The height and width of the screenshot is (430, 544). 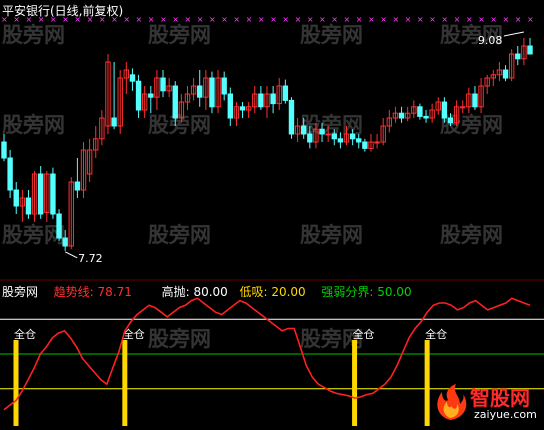 What do you see at coordinates (210, 292) in the screenshot?
I see `high-value: 80.00` at bounding box center [210, 292].